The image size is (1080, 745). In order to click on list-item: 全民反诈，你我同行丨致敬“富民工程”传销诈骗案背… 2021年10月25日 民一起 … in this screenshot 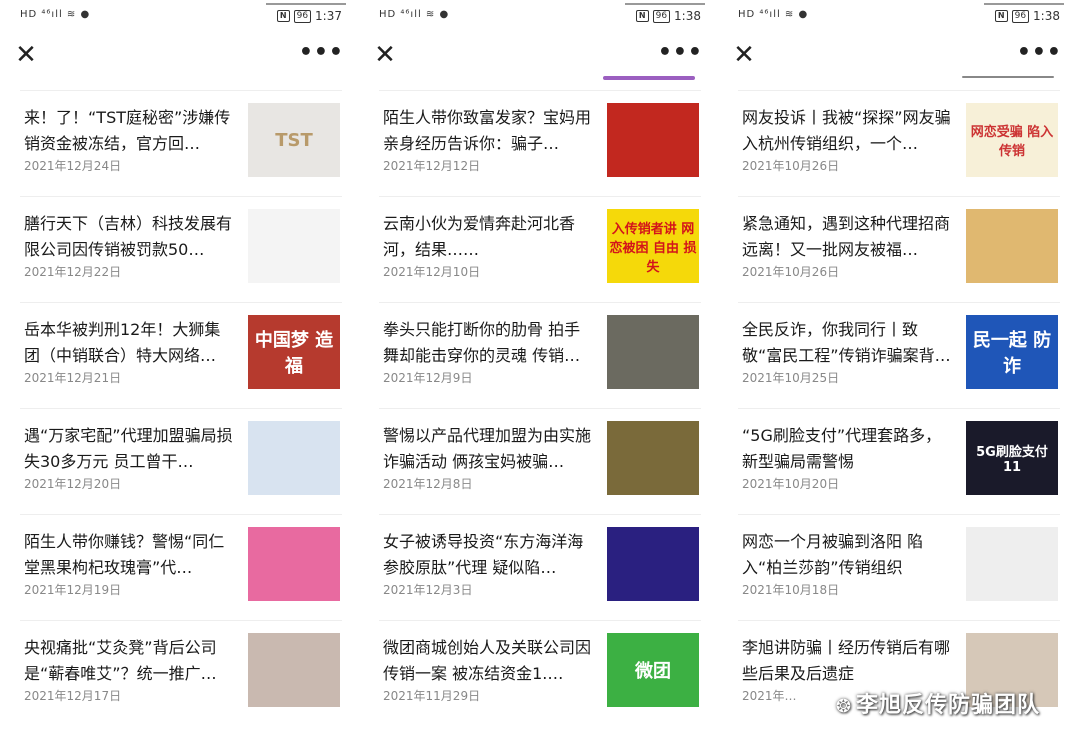, I will do `click(899, 355)`.